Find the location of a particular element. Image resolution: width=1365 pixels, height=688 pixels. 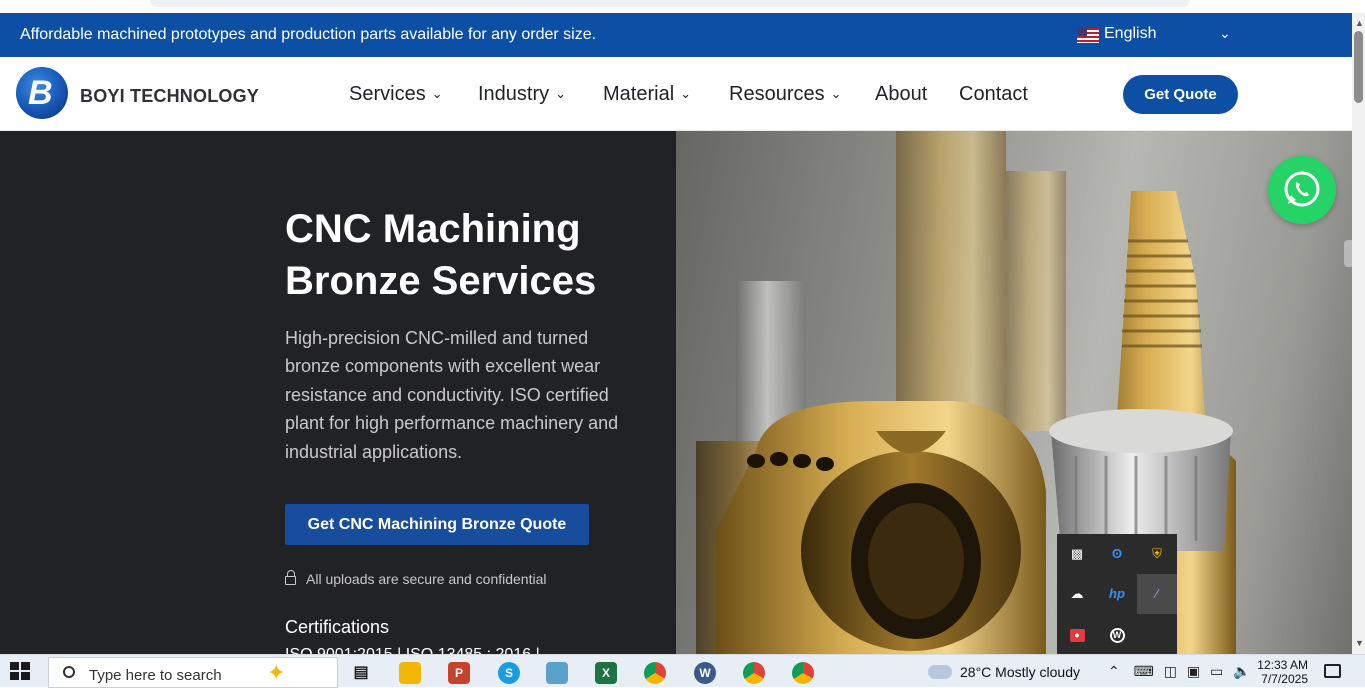

skype-icon: S is located at coordinates (509, 673).